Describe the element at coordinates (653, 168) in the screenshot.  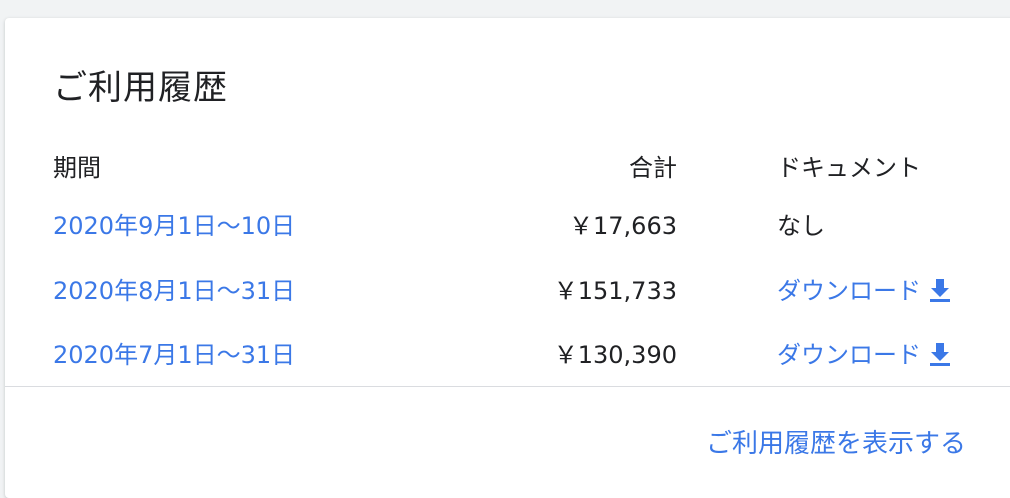
I see `column-header-total: 合計` at that location.